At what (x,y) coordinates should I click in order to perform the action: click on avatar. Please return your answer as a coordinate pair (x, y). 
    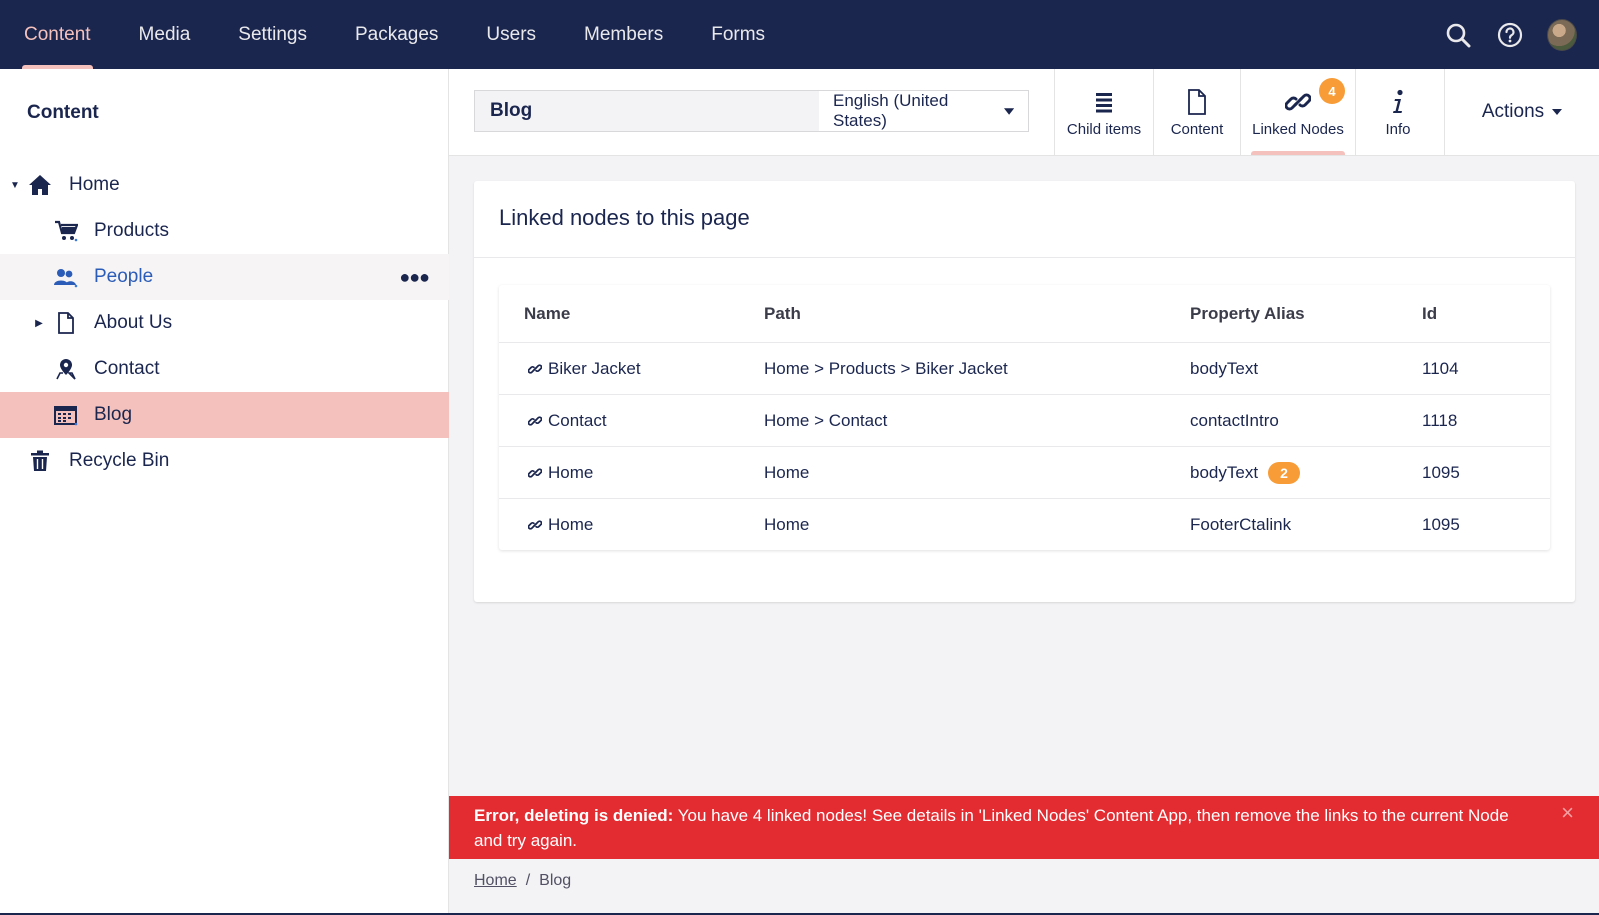
    Looking at the image, I should click on (1562, 34).